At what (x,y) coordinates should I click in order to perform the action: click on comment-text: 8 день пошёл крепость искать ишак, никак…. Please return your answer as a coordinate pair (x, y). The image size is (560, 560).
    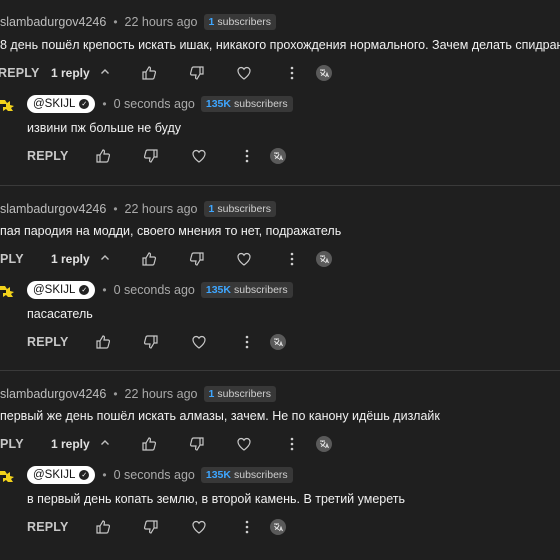
    Looking at the image, I should click on (280, 45).